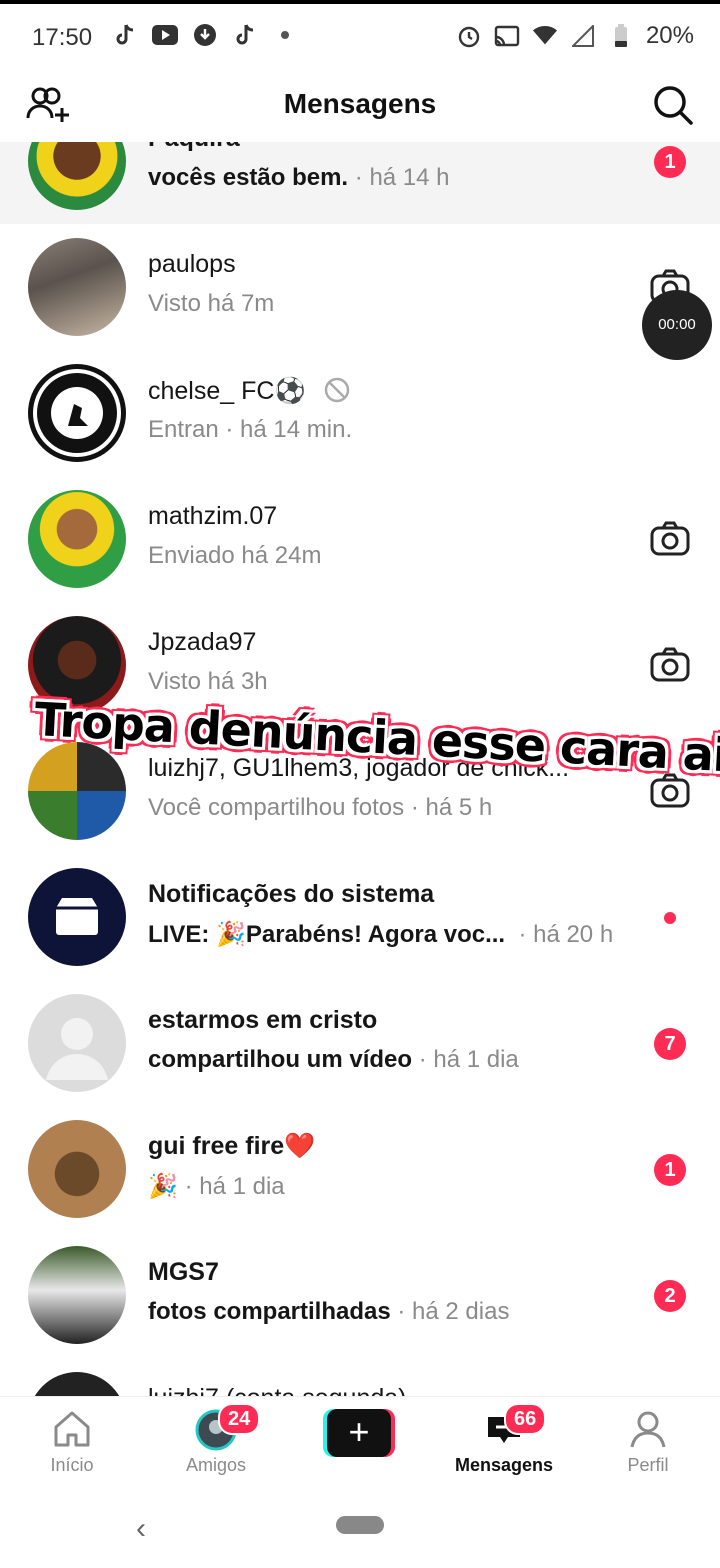  What do you see at coordinates (329, 1311) in the screenshot?
I see `conversation-subtitle: fotos compartilhadas · há 2 dias` at bounding box center [329, 1311].